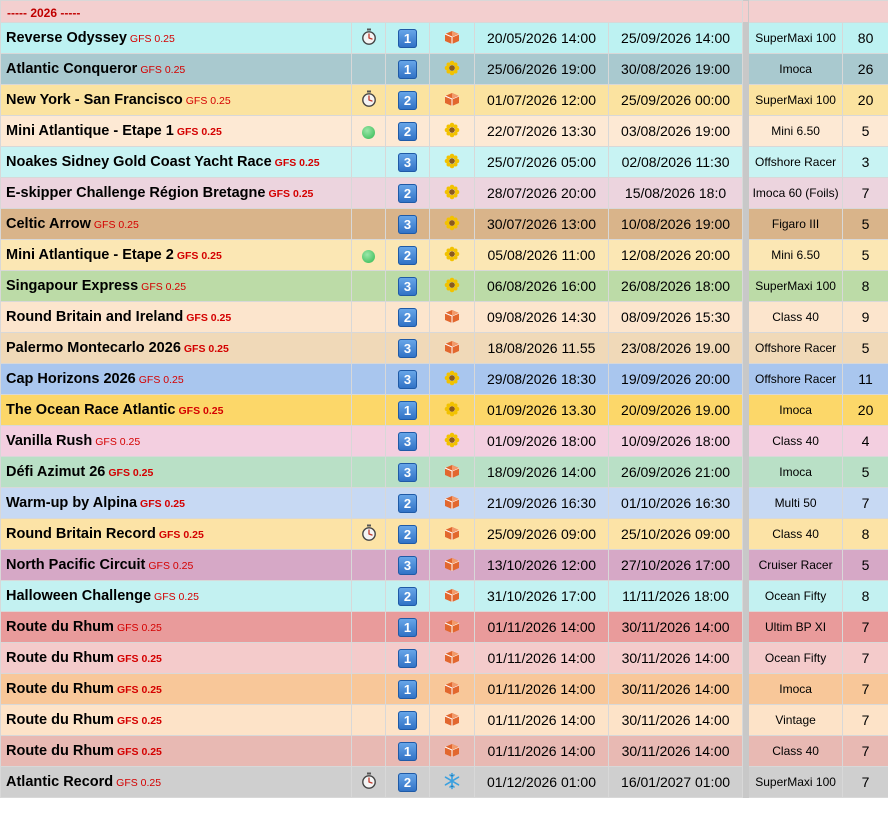 This screenshot has height=825, width=888. What do you see at coordinates (176, 782) in the screenshot?
I see `race-name-cell: Atlantic Record GFS 0.25` at bounding box center [176, 782].